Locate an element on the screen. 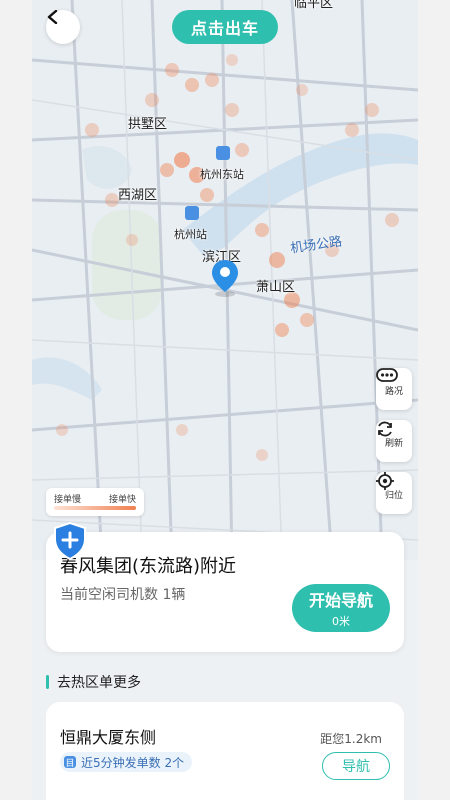  district-label: 西湖区 is located at coordinates (138, 195).